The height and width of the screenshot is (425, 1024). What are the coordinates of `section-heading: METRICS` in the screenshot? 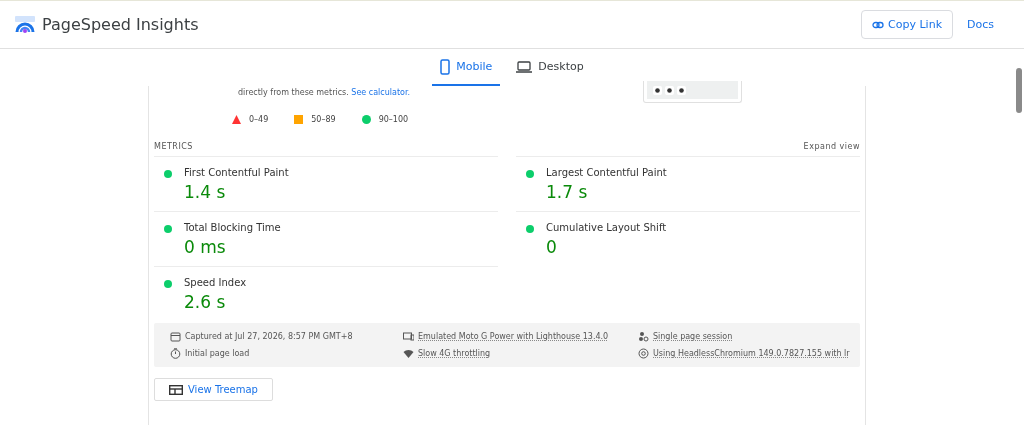 It's located at (173, 146).